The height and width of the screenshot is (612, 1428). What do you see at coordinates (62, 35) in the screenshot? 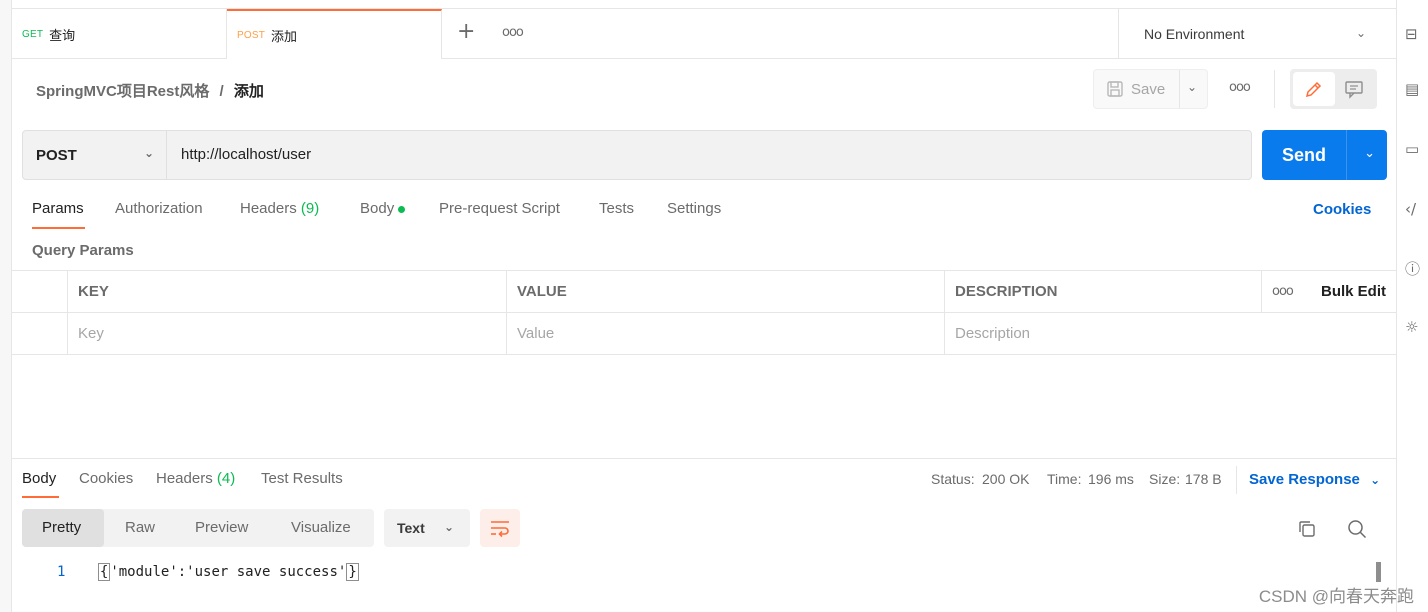
I see `tab-name: 查询` at bounding box center [62, 35].